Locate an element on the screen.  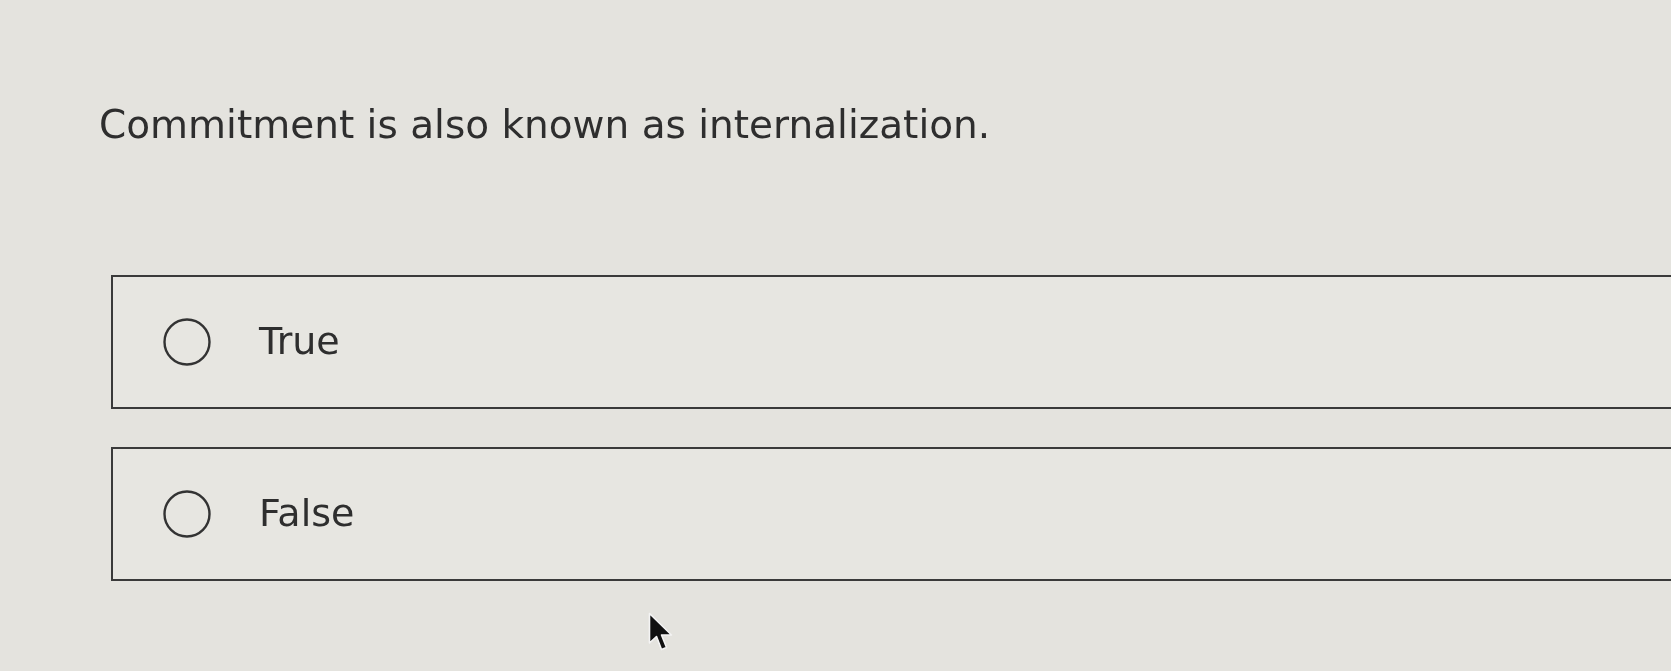
question-text: Commitment is also known as internalization. is located at coordinates (545, 125).